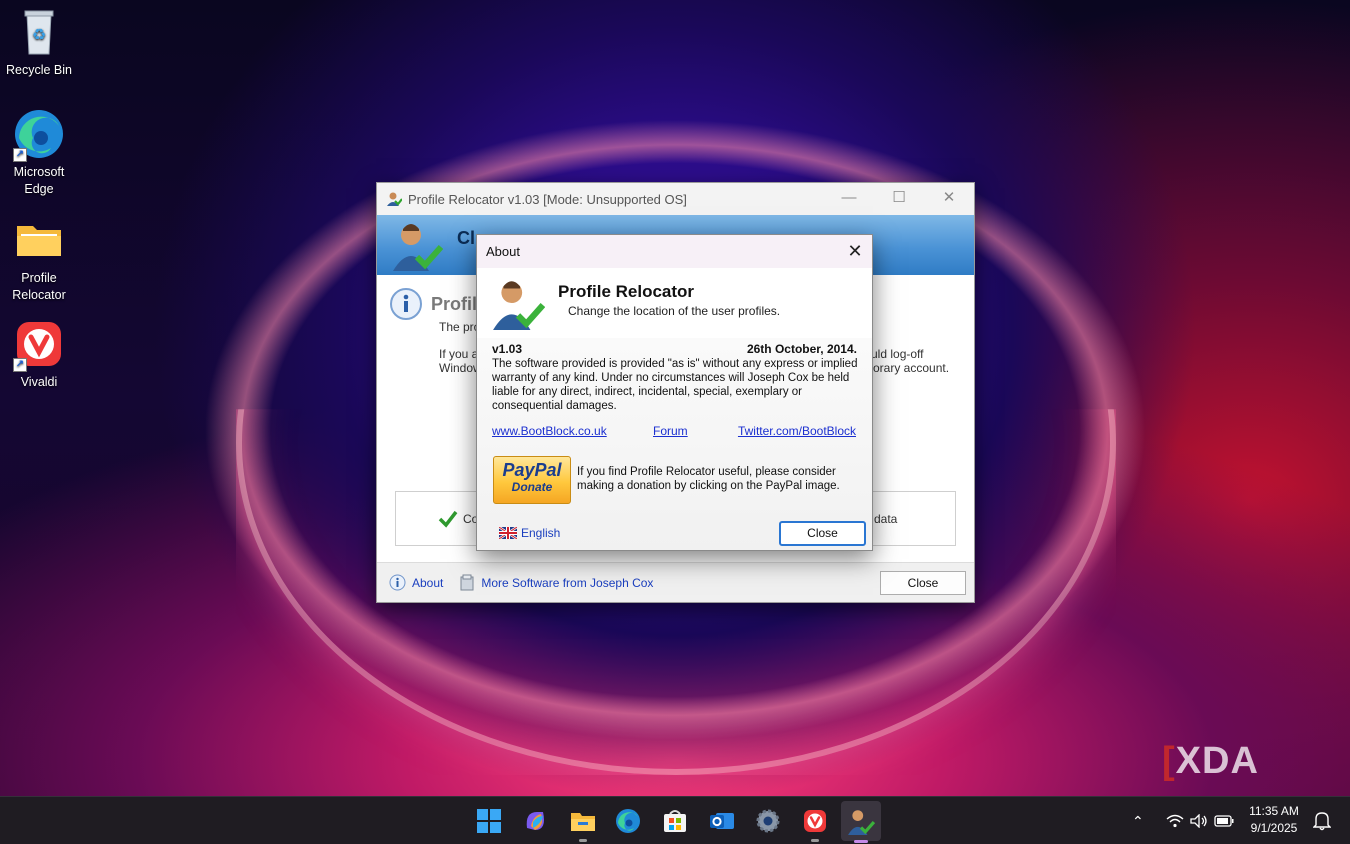 The image size is (1350, 844). What do you see at coordinates (39, 286) in the screenshot?
I see `desktop-icon-label: Profile Relocator` at bounding box center [39, 286].